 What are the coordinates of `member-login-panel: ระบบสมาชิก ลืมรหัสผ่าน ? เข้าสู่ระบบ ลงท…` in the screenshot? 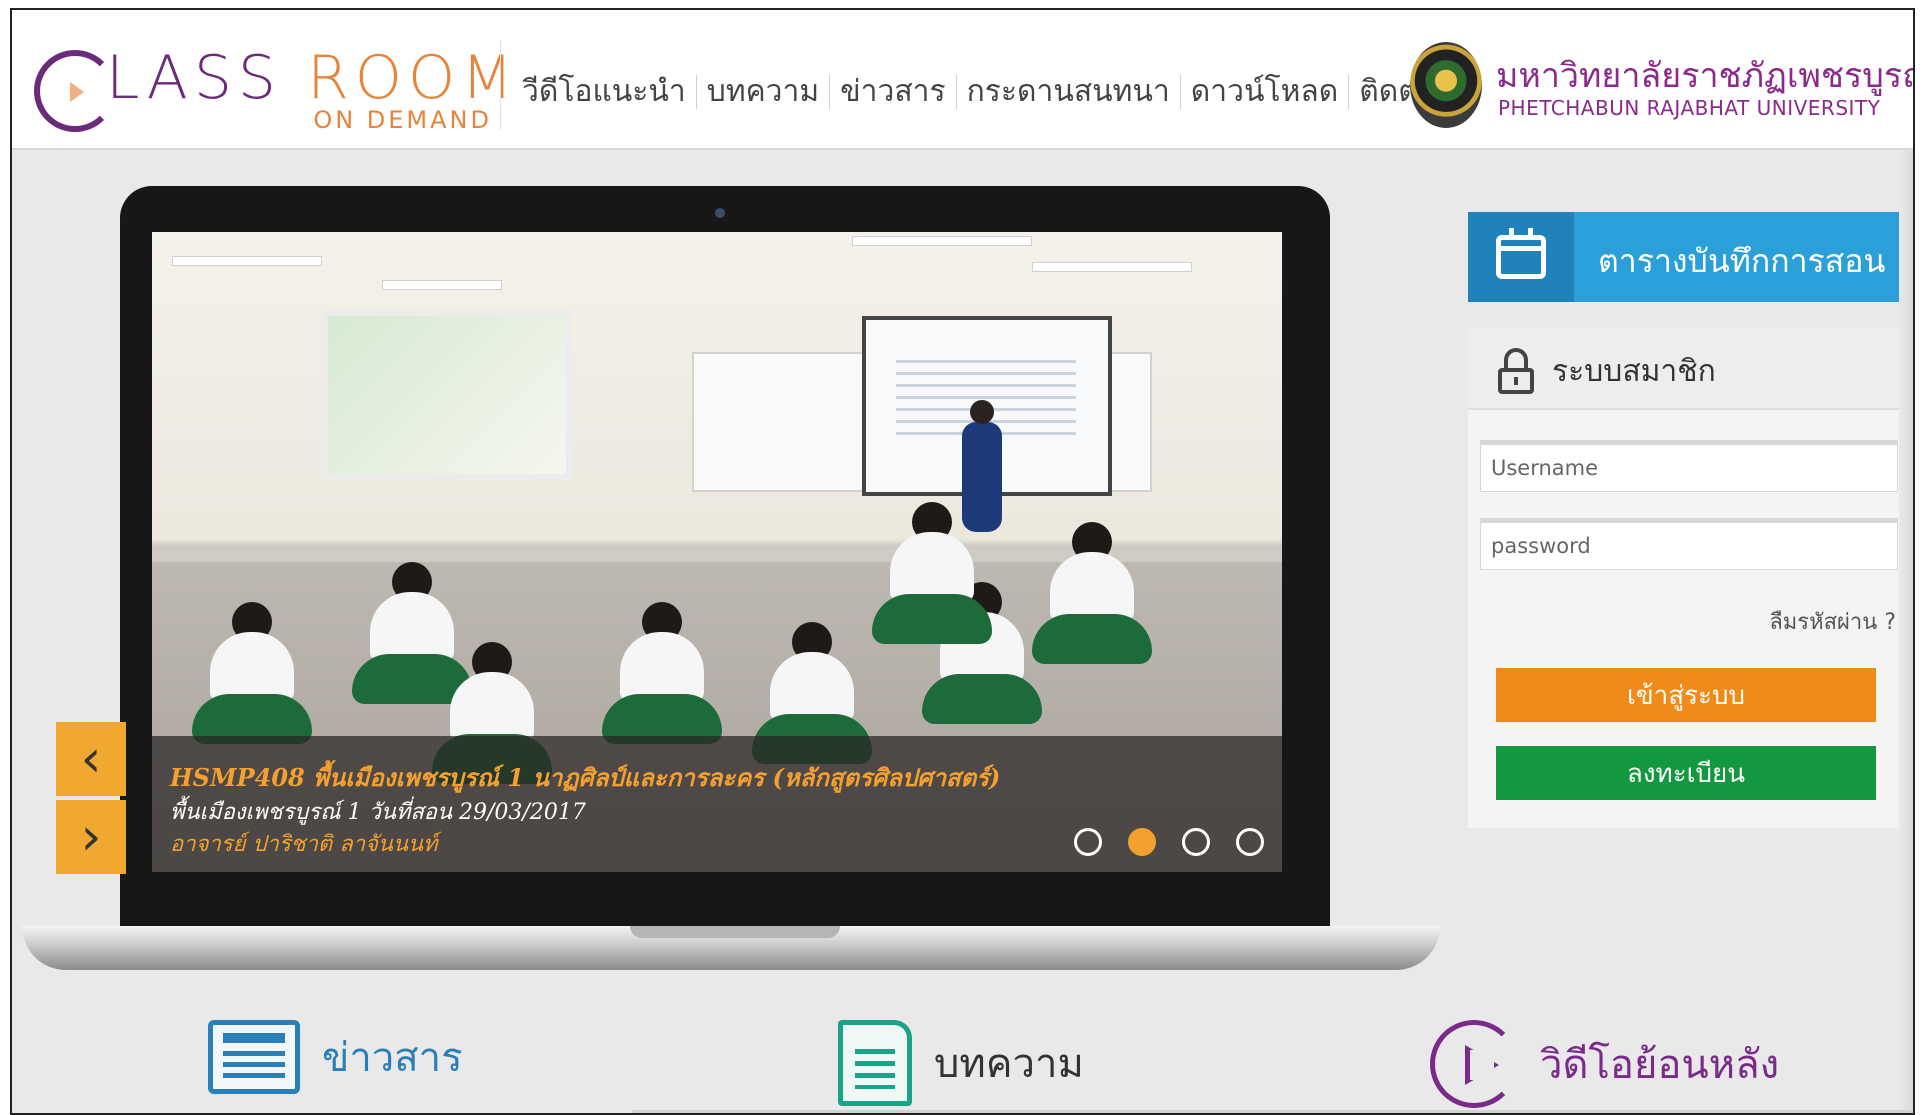 It's located at (1689, 578).